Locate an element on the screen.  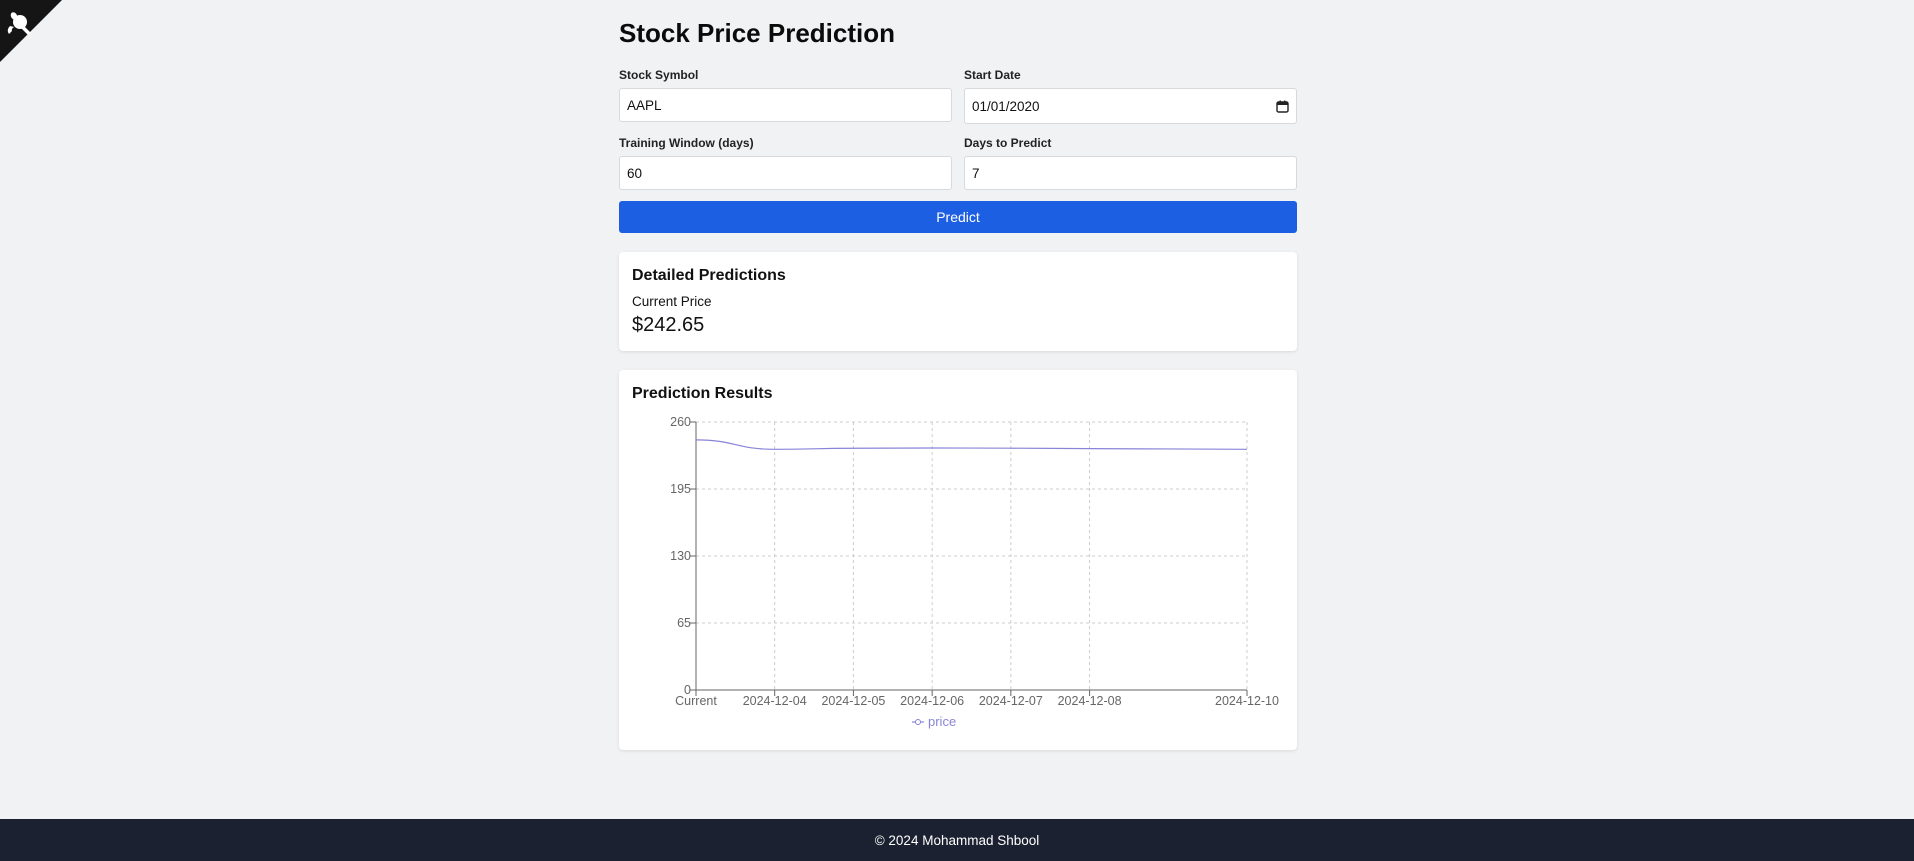
days-to-predict-value: 7 is located at coordinates (976, 173).